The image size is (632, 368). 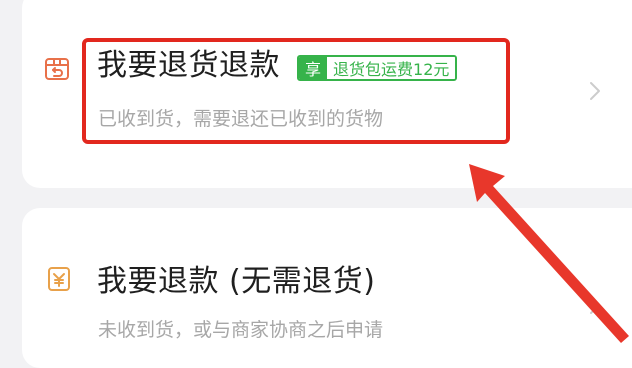 I want to click on return-box-icon, so click(x=57, y=69).